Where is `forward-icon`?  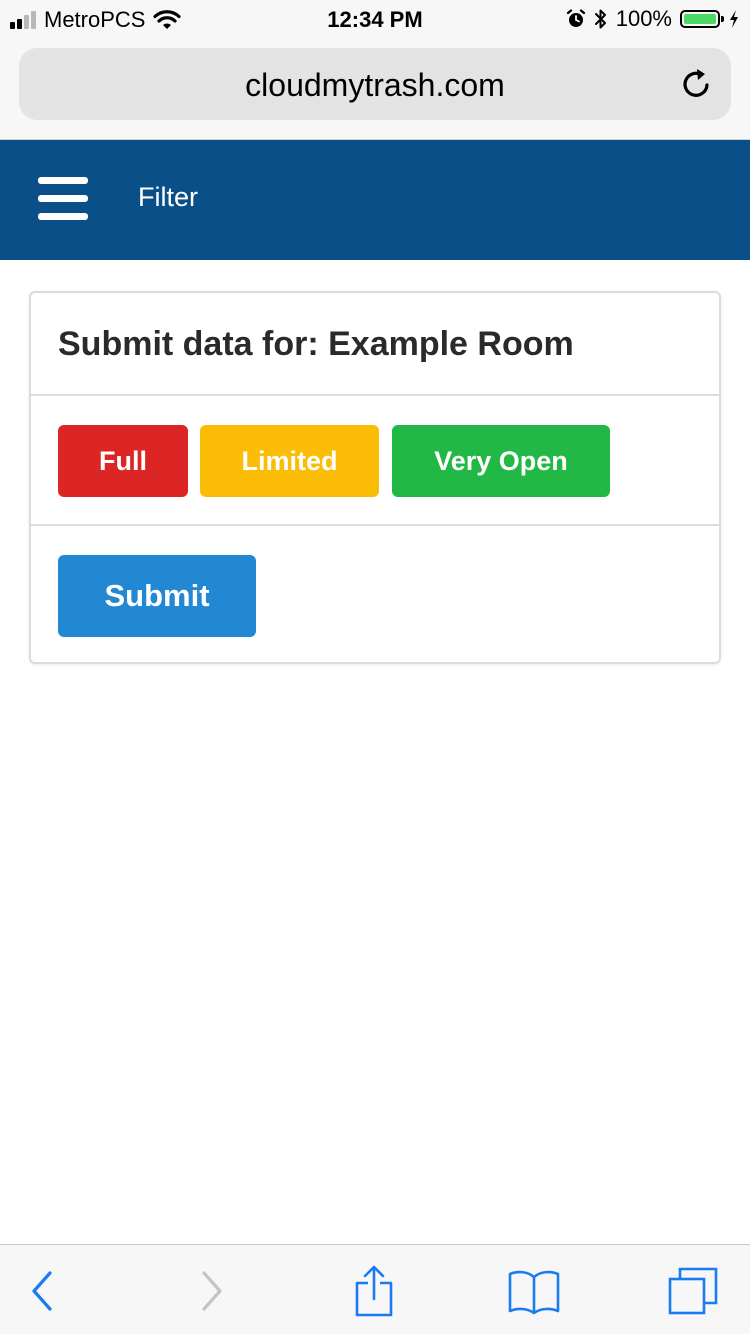 forward-icon is located at coordinates (212, 1291).